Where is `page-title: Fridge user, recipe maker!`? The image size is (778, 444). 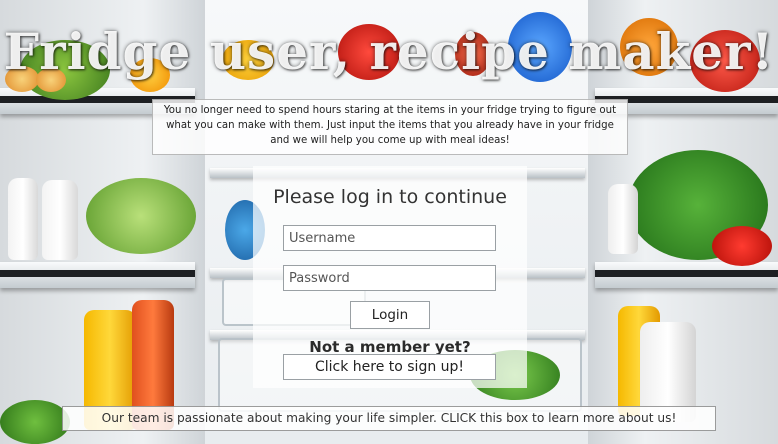 page-title: Fridge user, recipe maker! is located at coordinates (389, 51).